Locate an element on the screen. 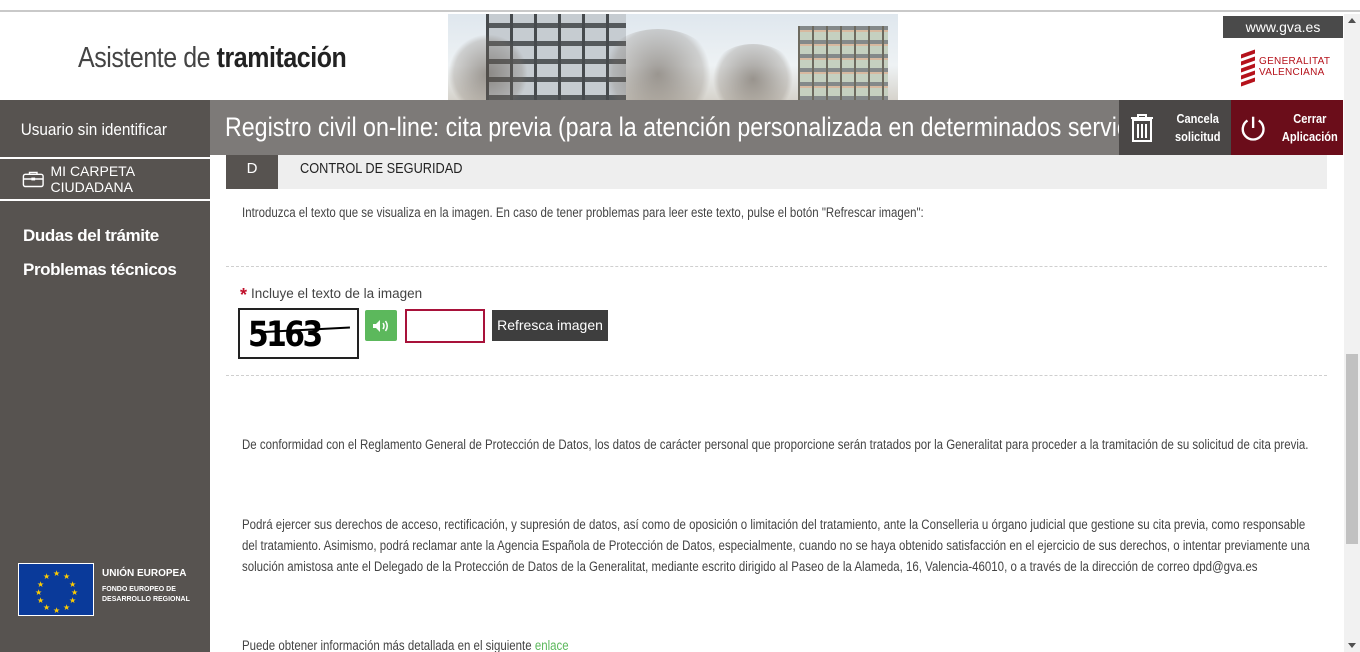  scroll-up-icon is located at coordinates (1352, 20).